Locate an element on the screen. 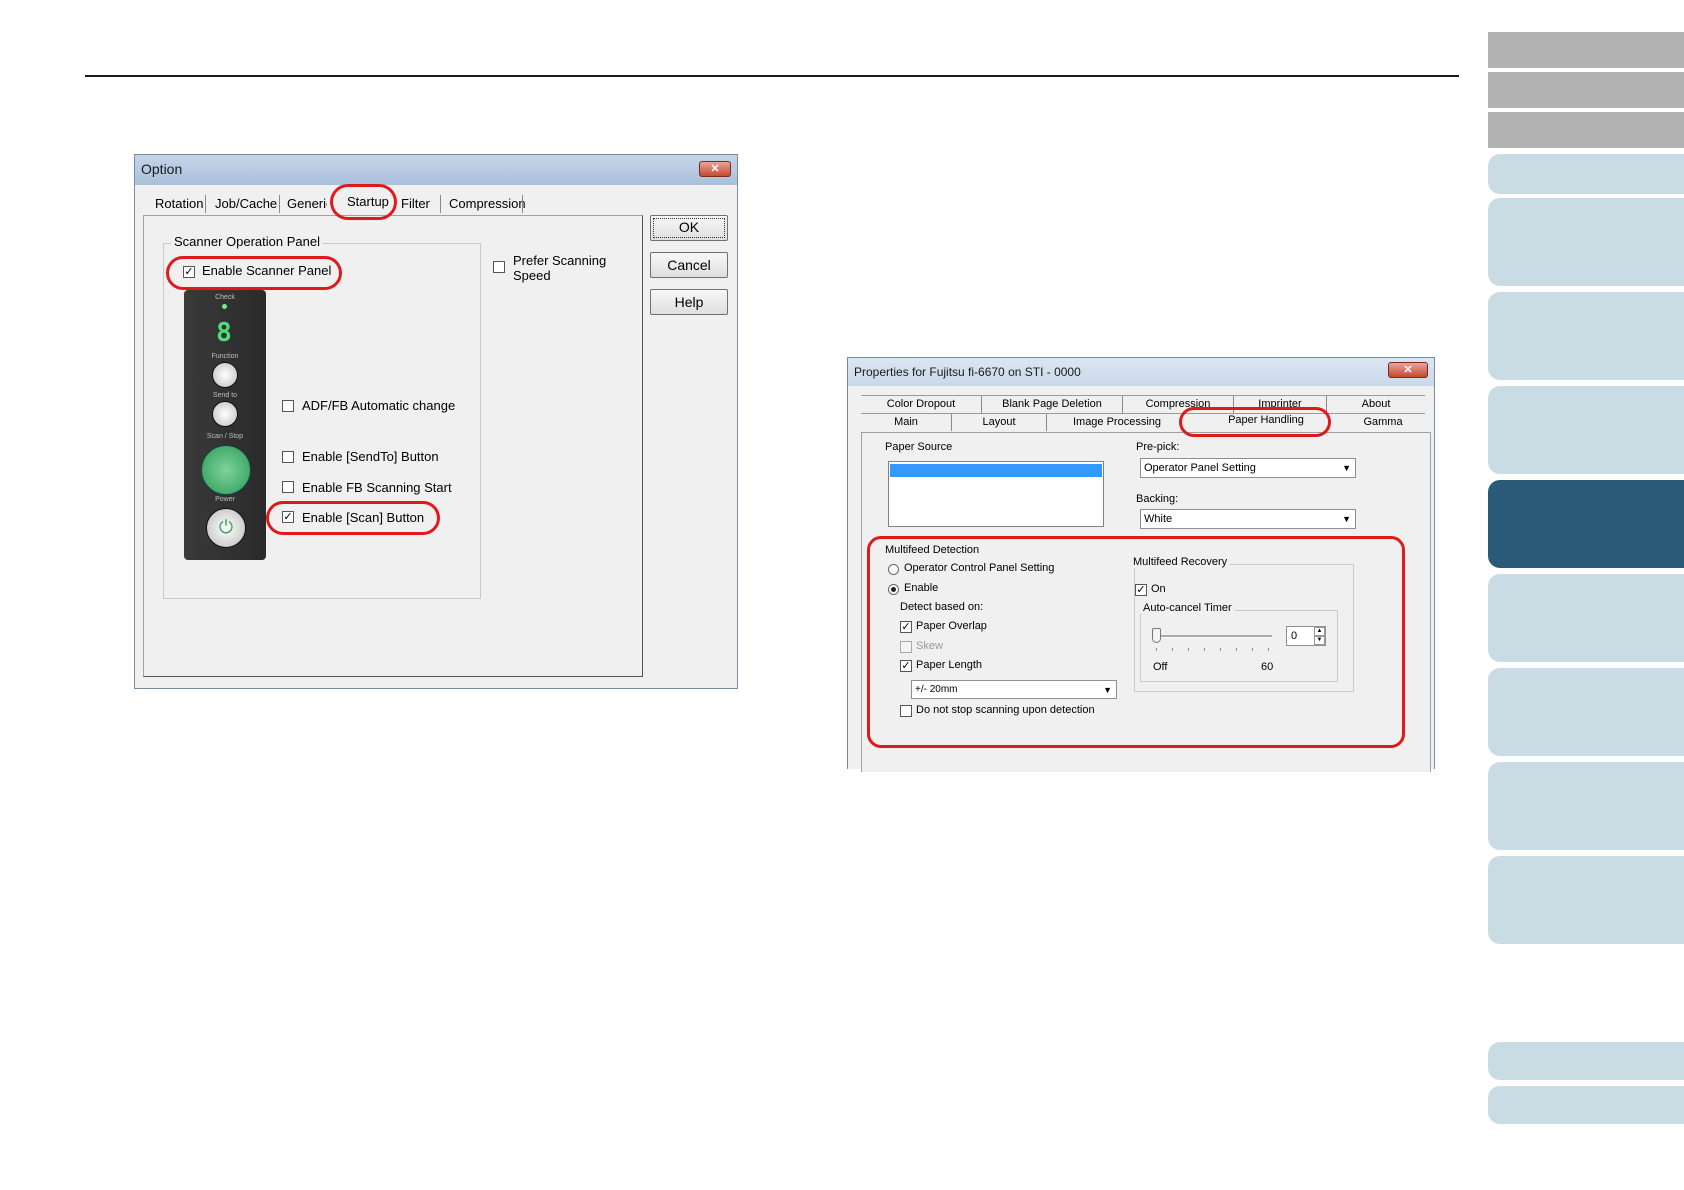  tab-rotation: Rotation is located at coordinates (179, 203).